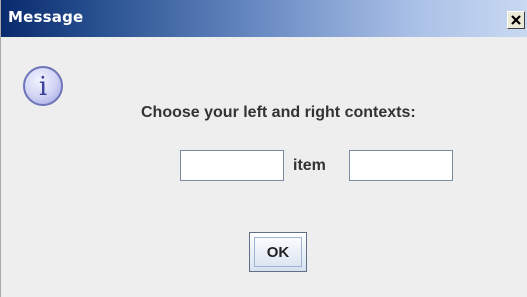 Image resolution: width=527 pixels, height=297 pixels. I want to click on close-icon, so click(516, 20).